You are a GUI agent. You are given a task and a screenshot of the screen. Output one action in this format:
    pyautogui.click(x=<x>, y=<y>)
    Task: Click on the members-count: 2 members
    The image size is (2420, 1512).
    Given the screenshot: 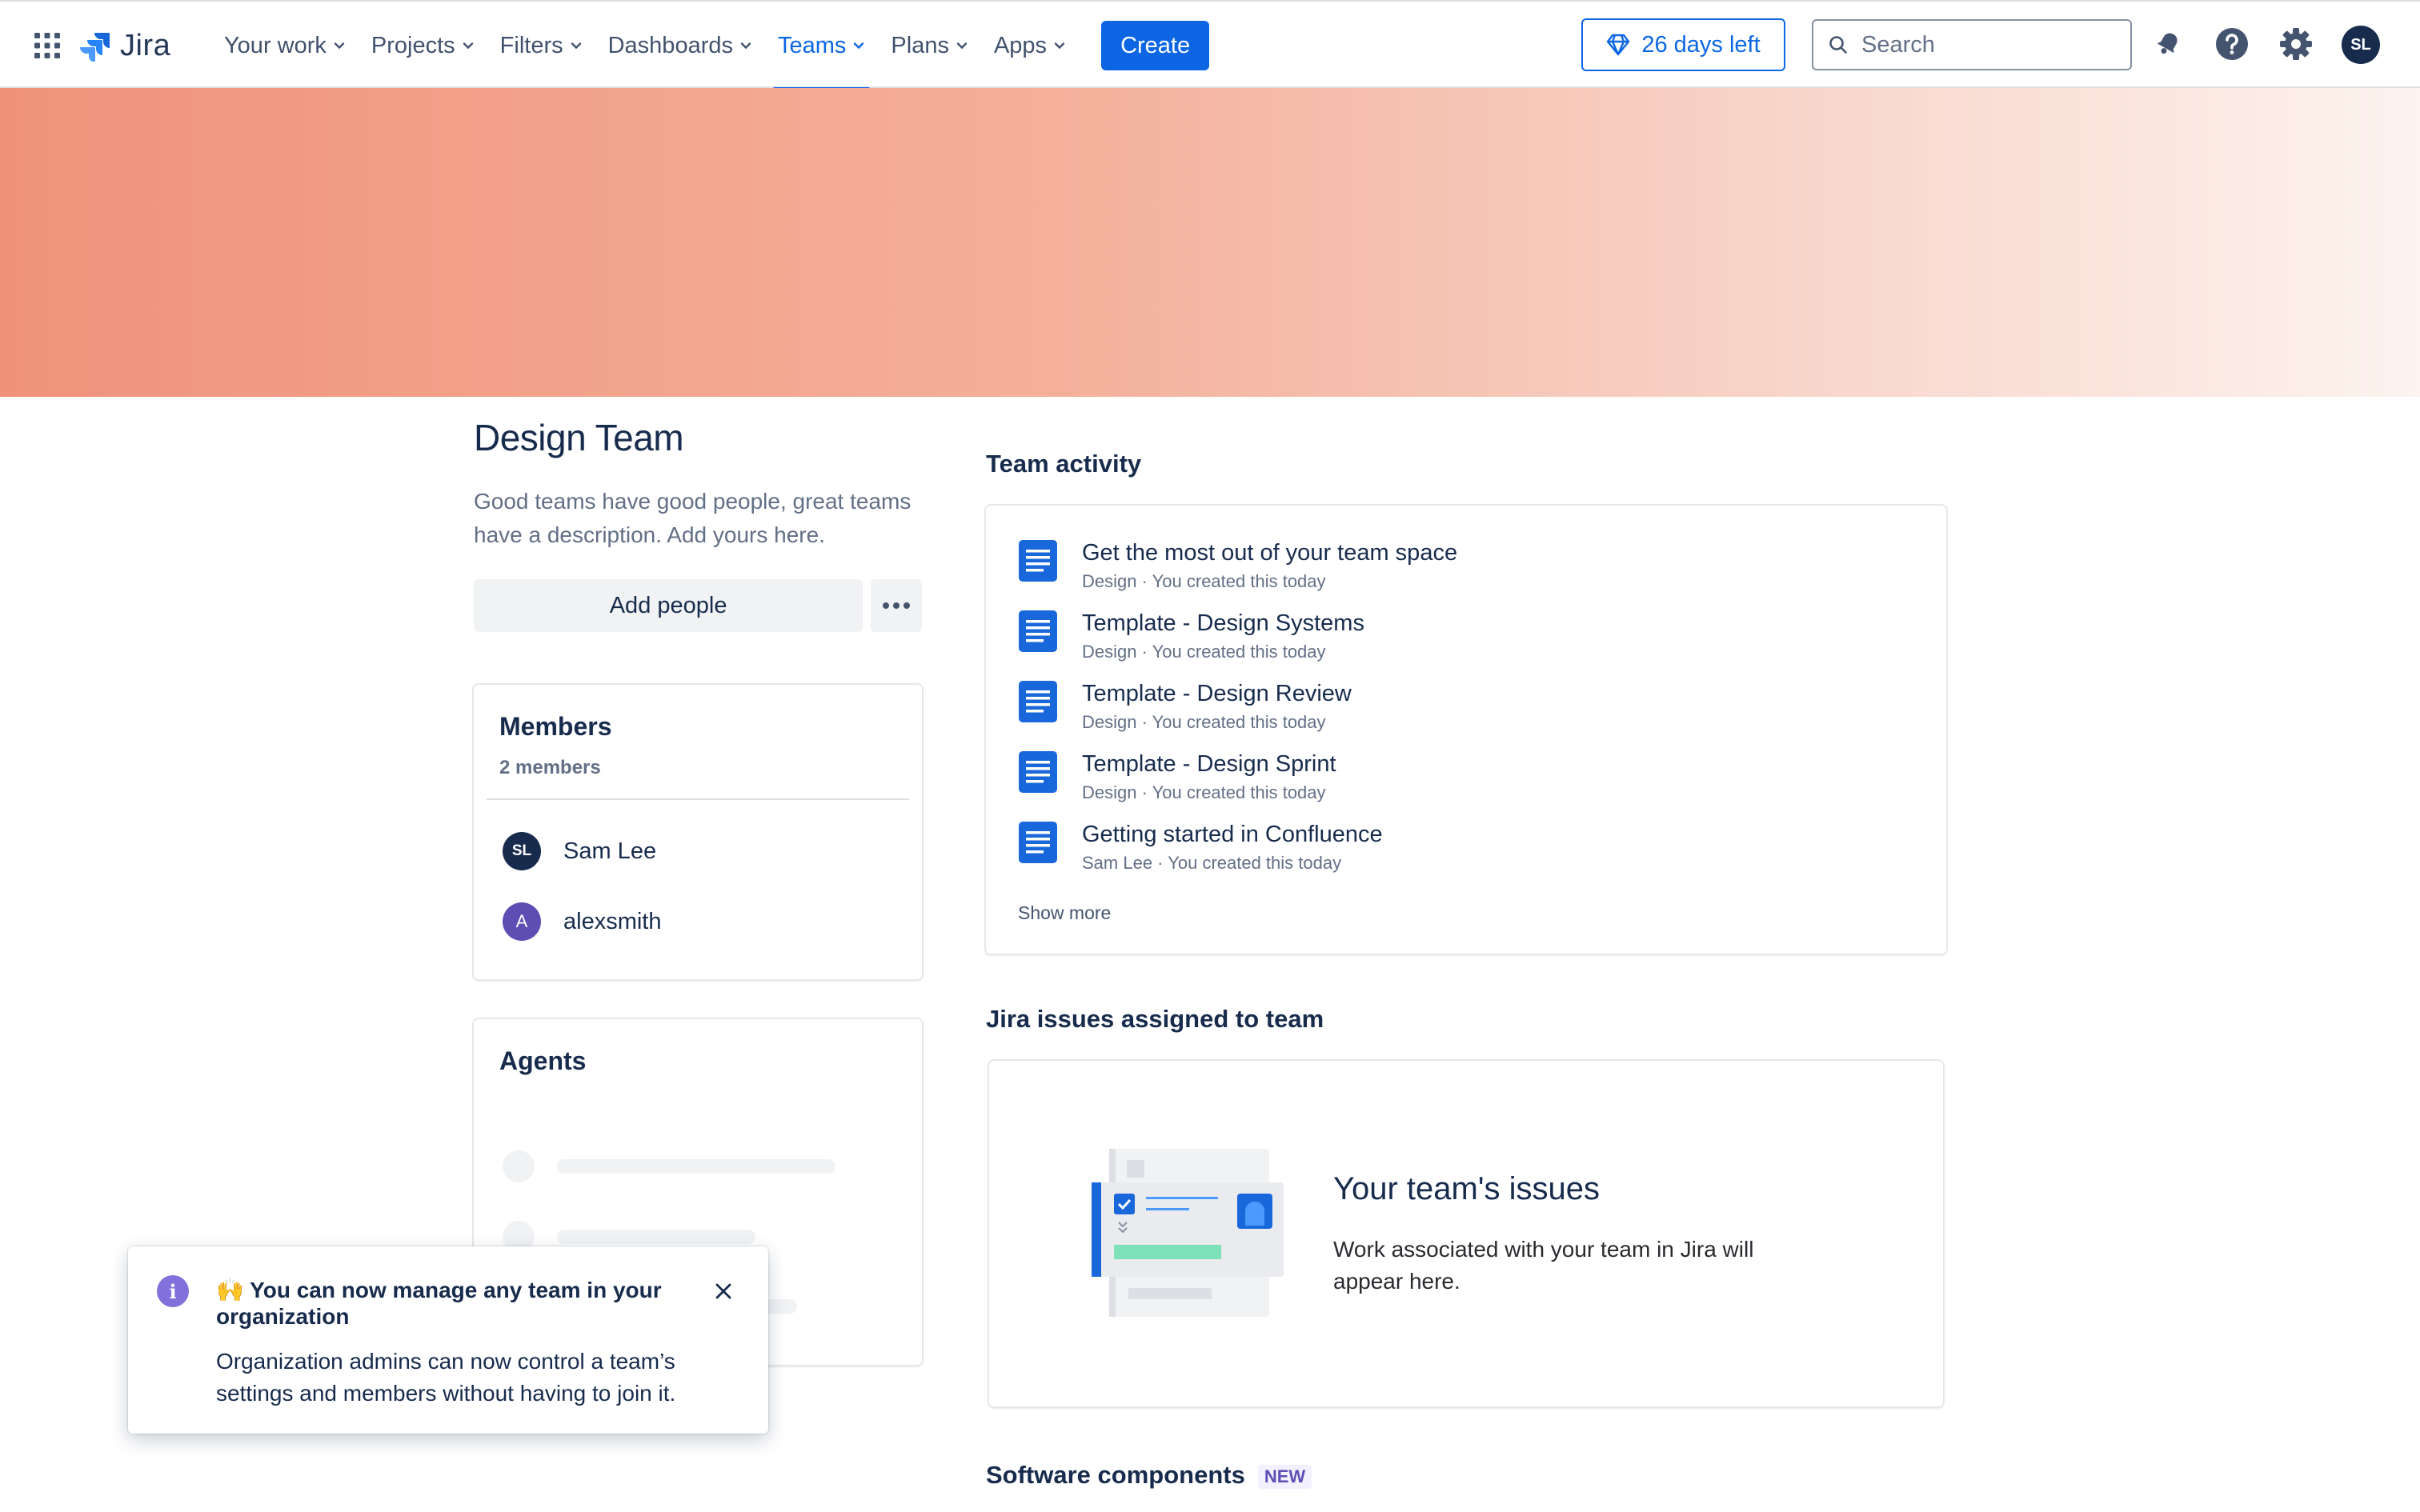 What is the action you would take?
    pyautogui.click(x=550, y=767)
    